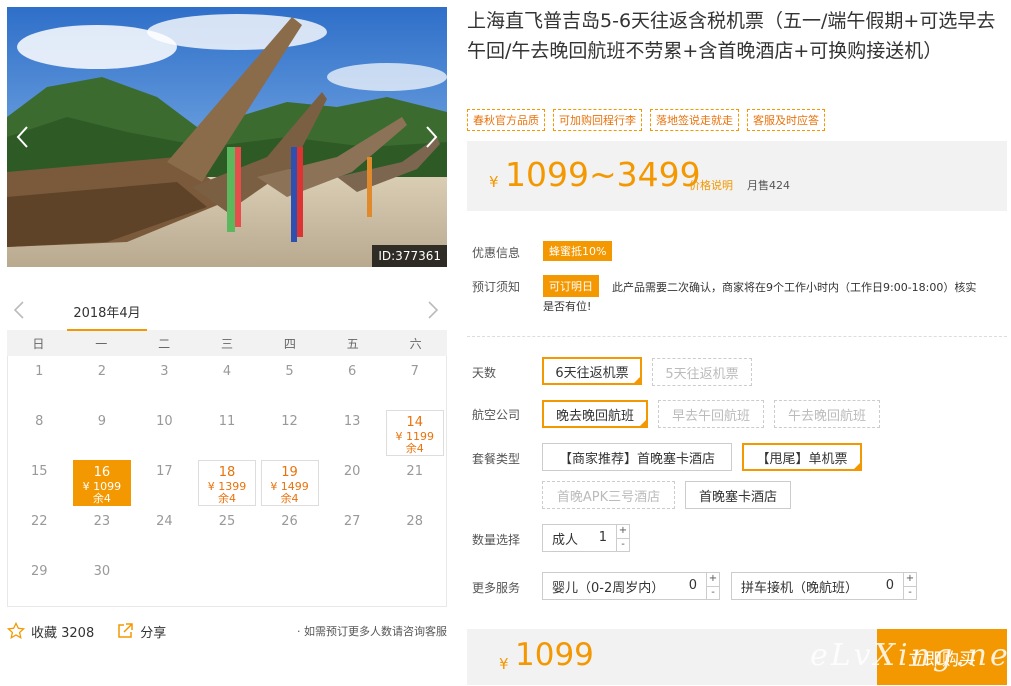 This screenshot has height=686, width=1011. Describe the element at coordinates (39, 521) in the screenshot. I see `day-number: 22` at that location.